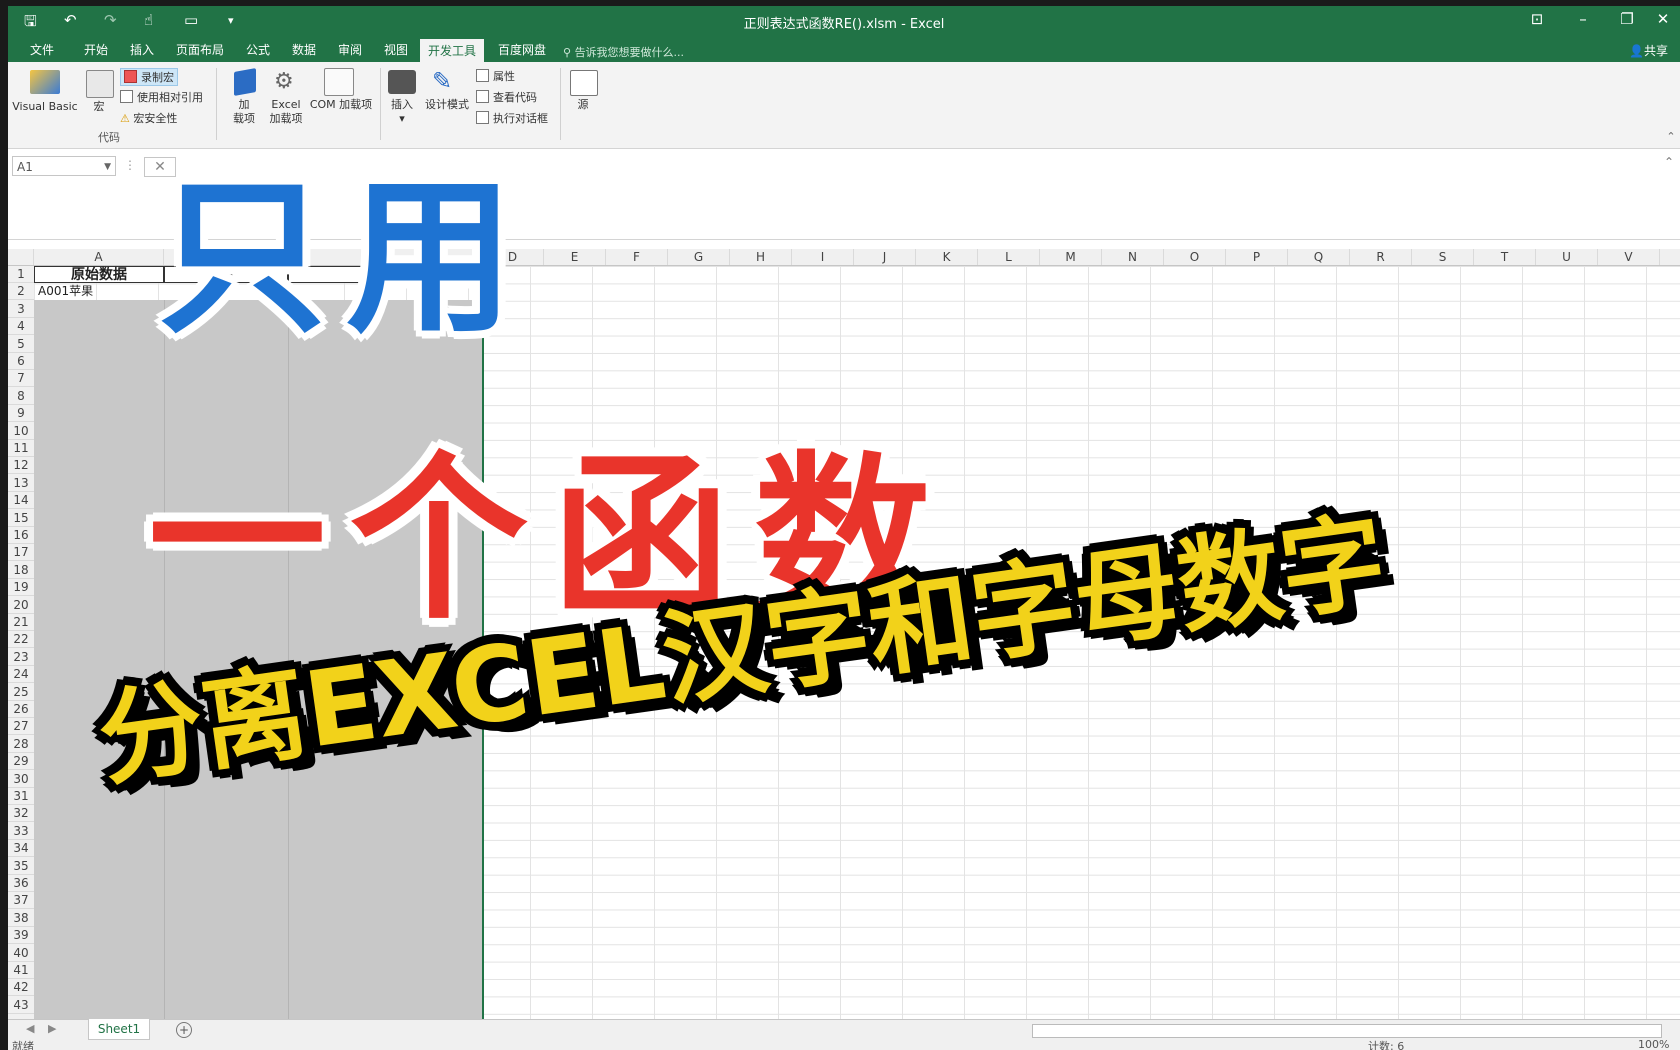 The height and width of the screenshot is (1050, 1680). I want to click on row-header-20: 20, so click(21, 605).